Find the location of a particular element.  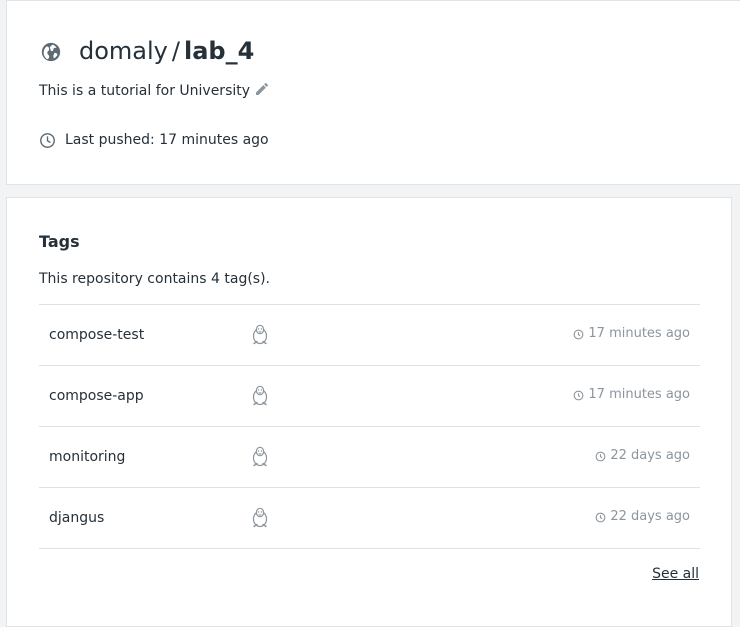

repository-name: lab_4 is located at coordinates (219, 51).